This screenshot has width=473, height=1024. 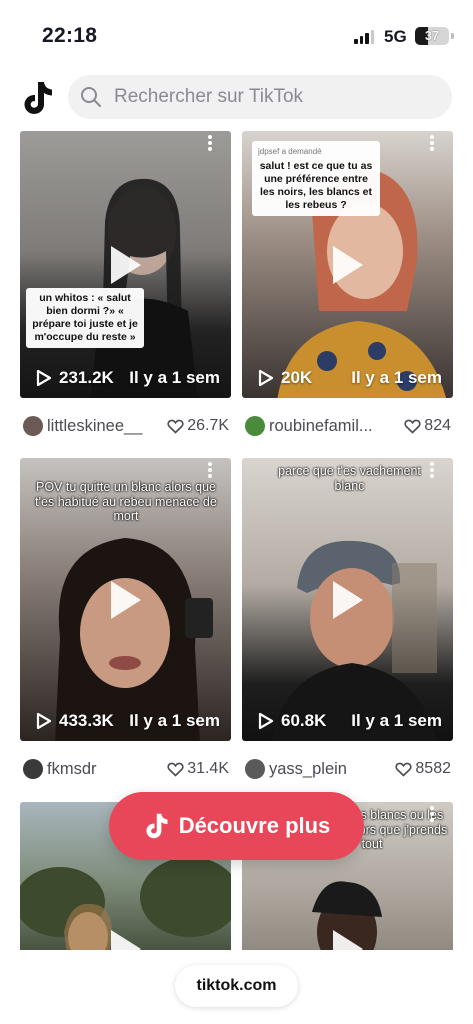 What do you see at coordinates (395, 36) in the screenshot?
I see `network-label: 5G` at bounding box center [395, 36].